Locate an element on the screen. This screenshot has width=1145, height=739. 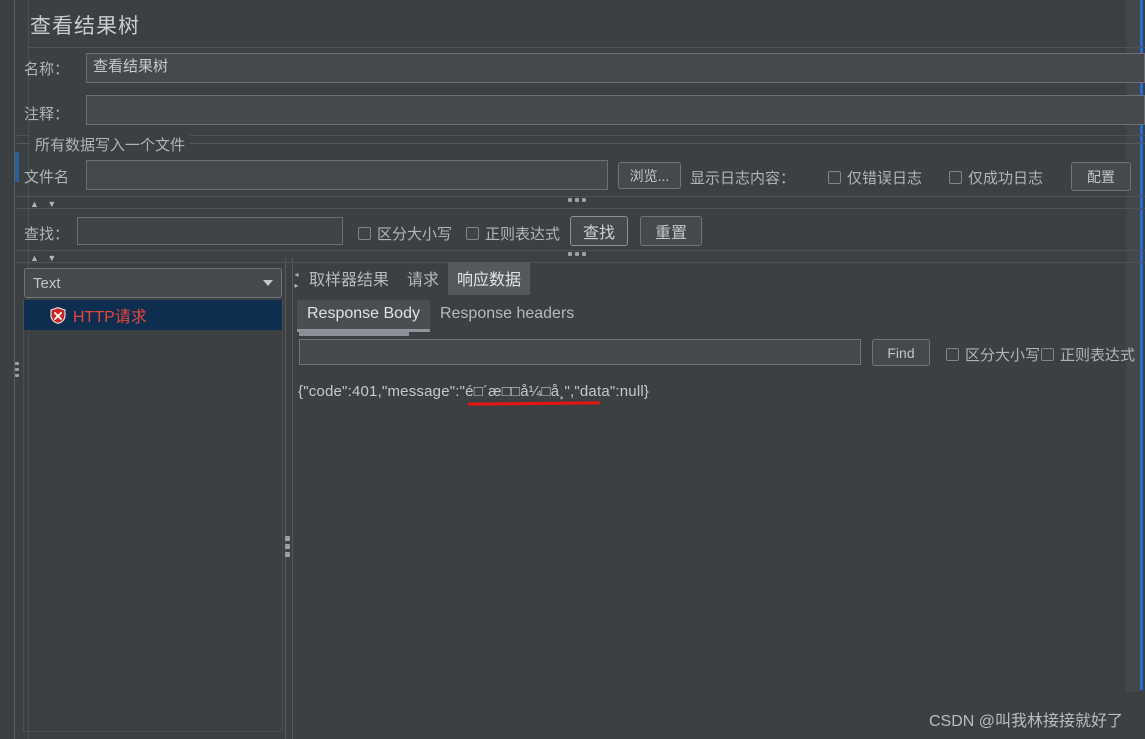
watermark: CSDN @叫我林接接就好了 is located at coordinates (1025, 721).